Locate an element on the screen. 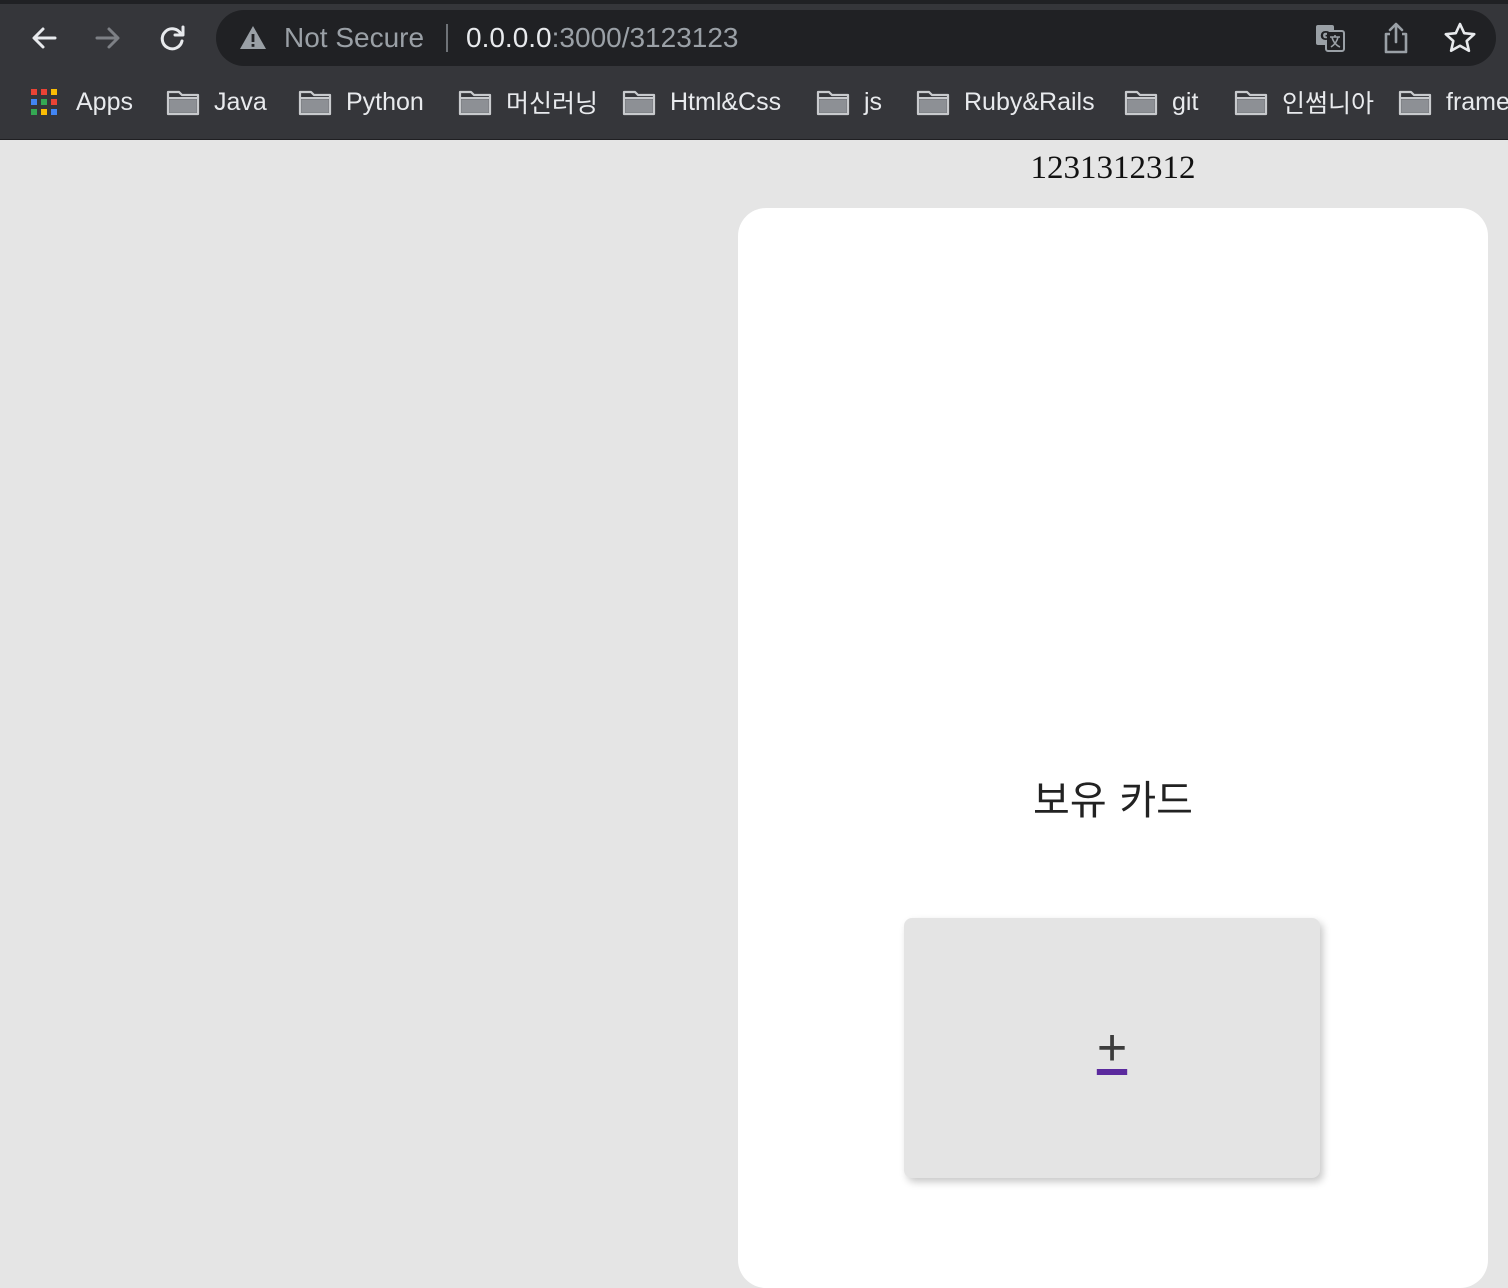 The width and height of the screenshot is (1508, 1288). bookmark-apps: Apps is located at coordinates (81, 102).